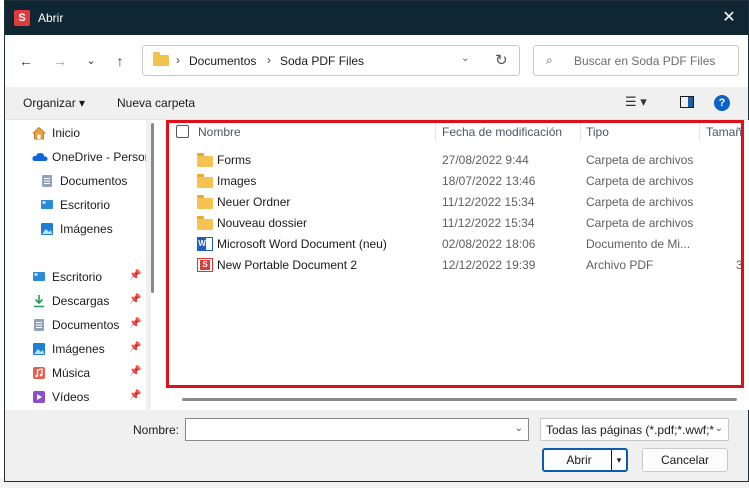 This screenshot has width=749, height=488. Describe the element at coordinates (376, 18) in the screenshot. I see `title-bar: S Abrir ✕` at that location.